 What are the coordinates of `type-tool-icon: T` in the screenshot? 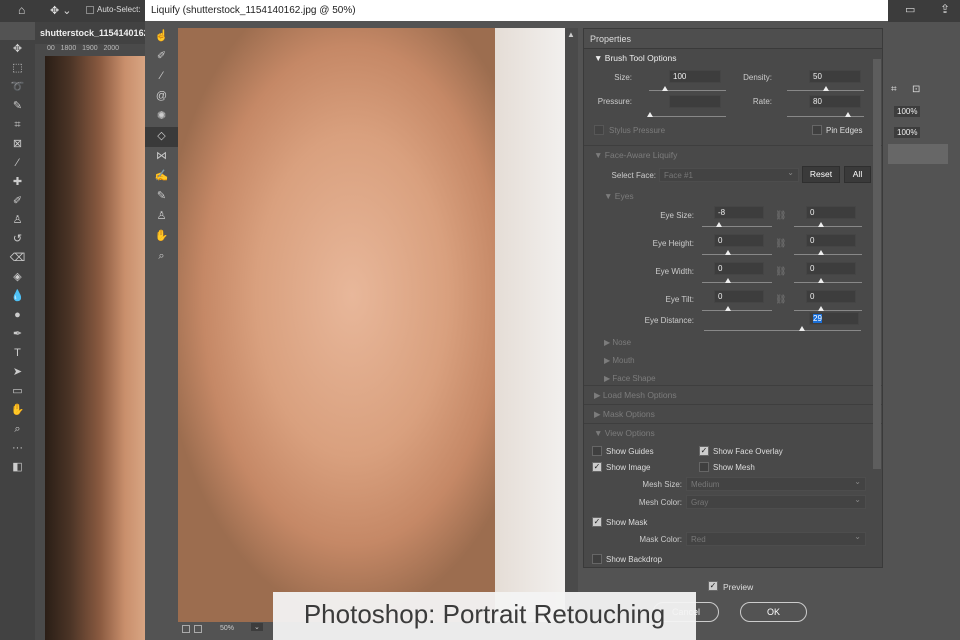 It's located at (17, 353).